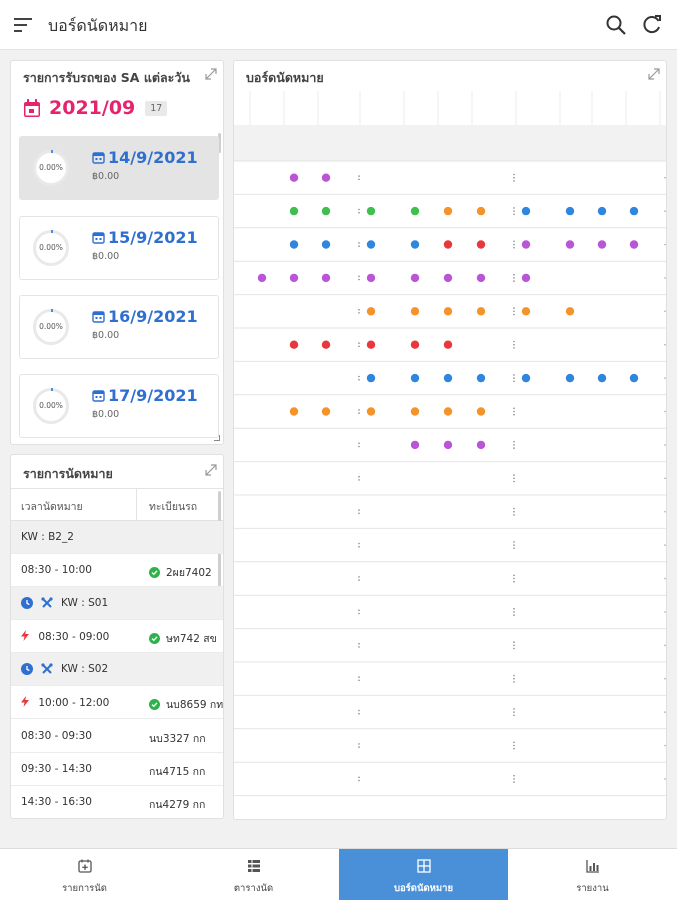 The height and width of the screenshot is (900, 677). What do you see at coordinates (84, 874) in the screenshot?
I see `nav-appointments: รายการนัด` at bounding box center [84, 874].